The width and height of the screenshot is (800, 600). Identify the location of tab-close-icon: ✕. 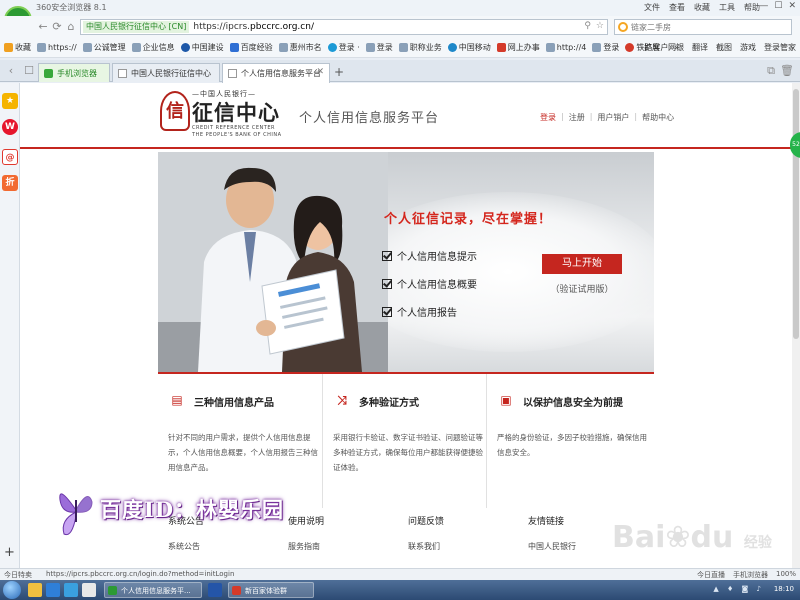
(320, 72).